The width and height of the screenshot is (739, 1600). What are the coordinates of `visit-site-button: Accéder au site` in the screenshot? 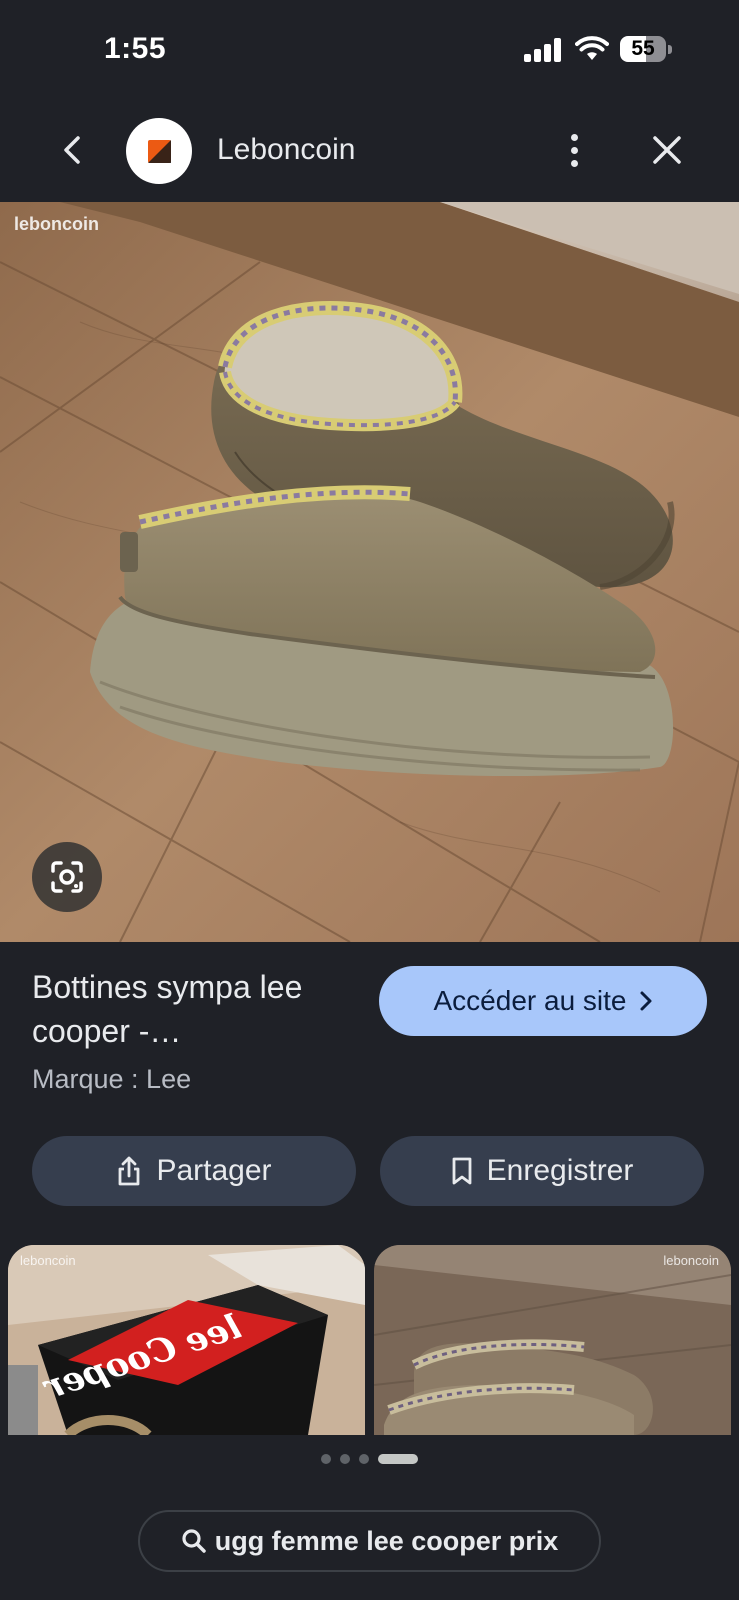 It's located at (543, 1001).